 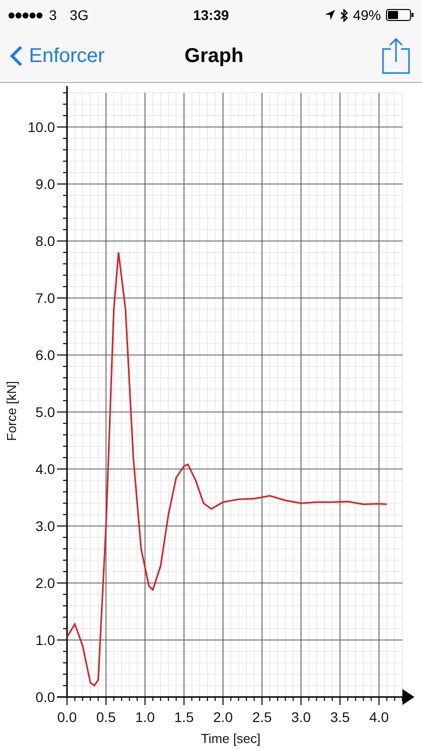 I want to click on y-tick-label: 4.0, so click(x=45, y=469).